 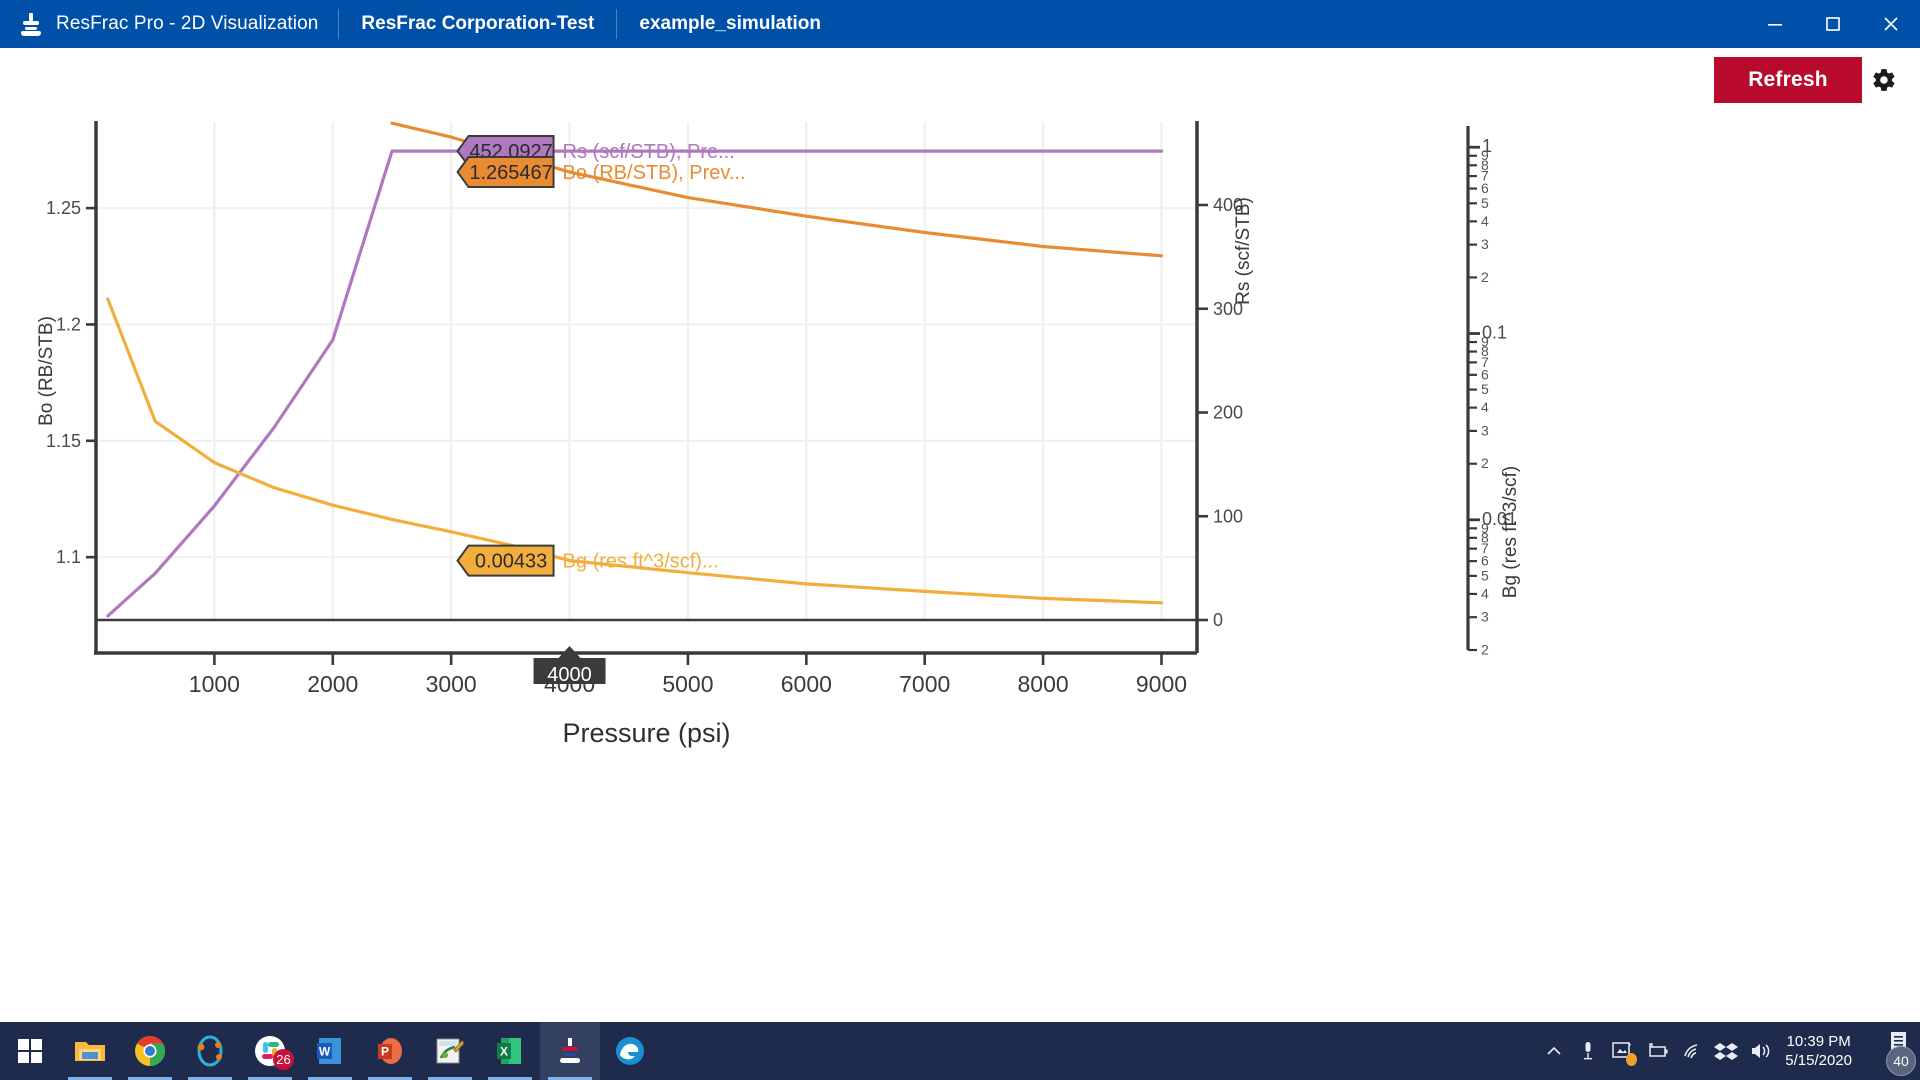 I want to click on right-axis-tick-label: 0, so click(x=1218, y=620).